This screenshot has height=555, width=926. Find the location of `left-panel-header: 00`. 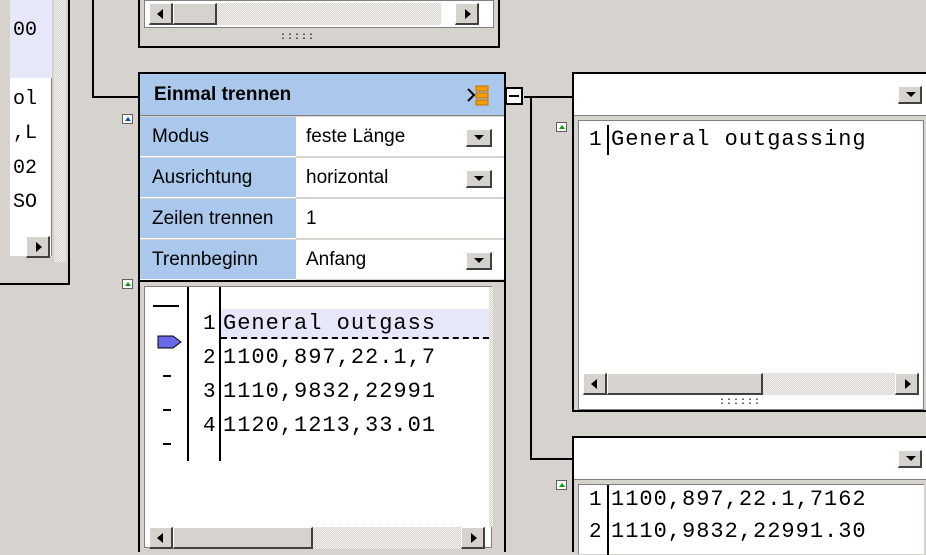

left-panel-header: 00 is located at coordinates (31, 39).